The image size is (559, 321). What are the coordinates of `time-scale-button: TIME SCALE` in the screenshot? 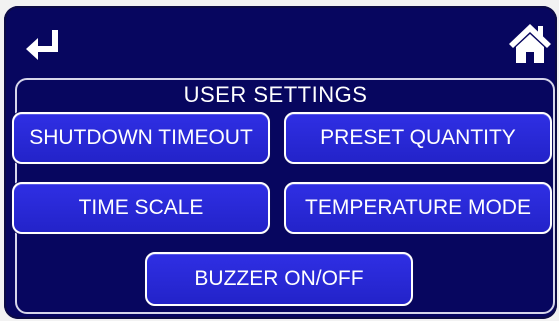 It's located at (141, 208).